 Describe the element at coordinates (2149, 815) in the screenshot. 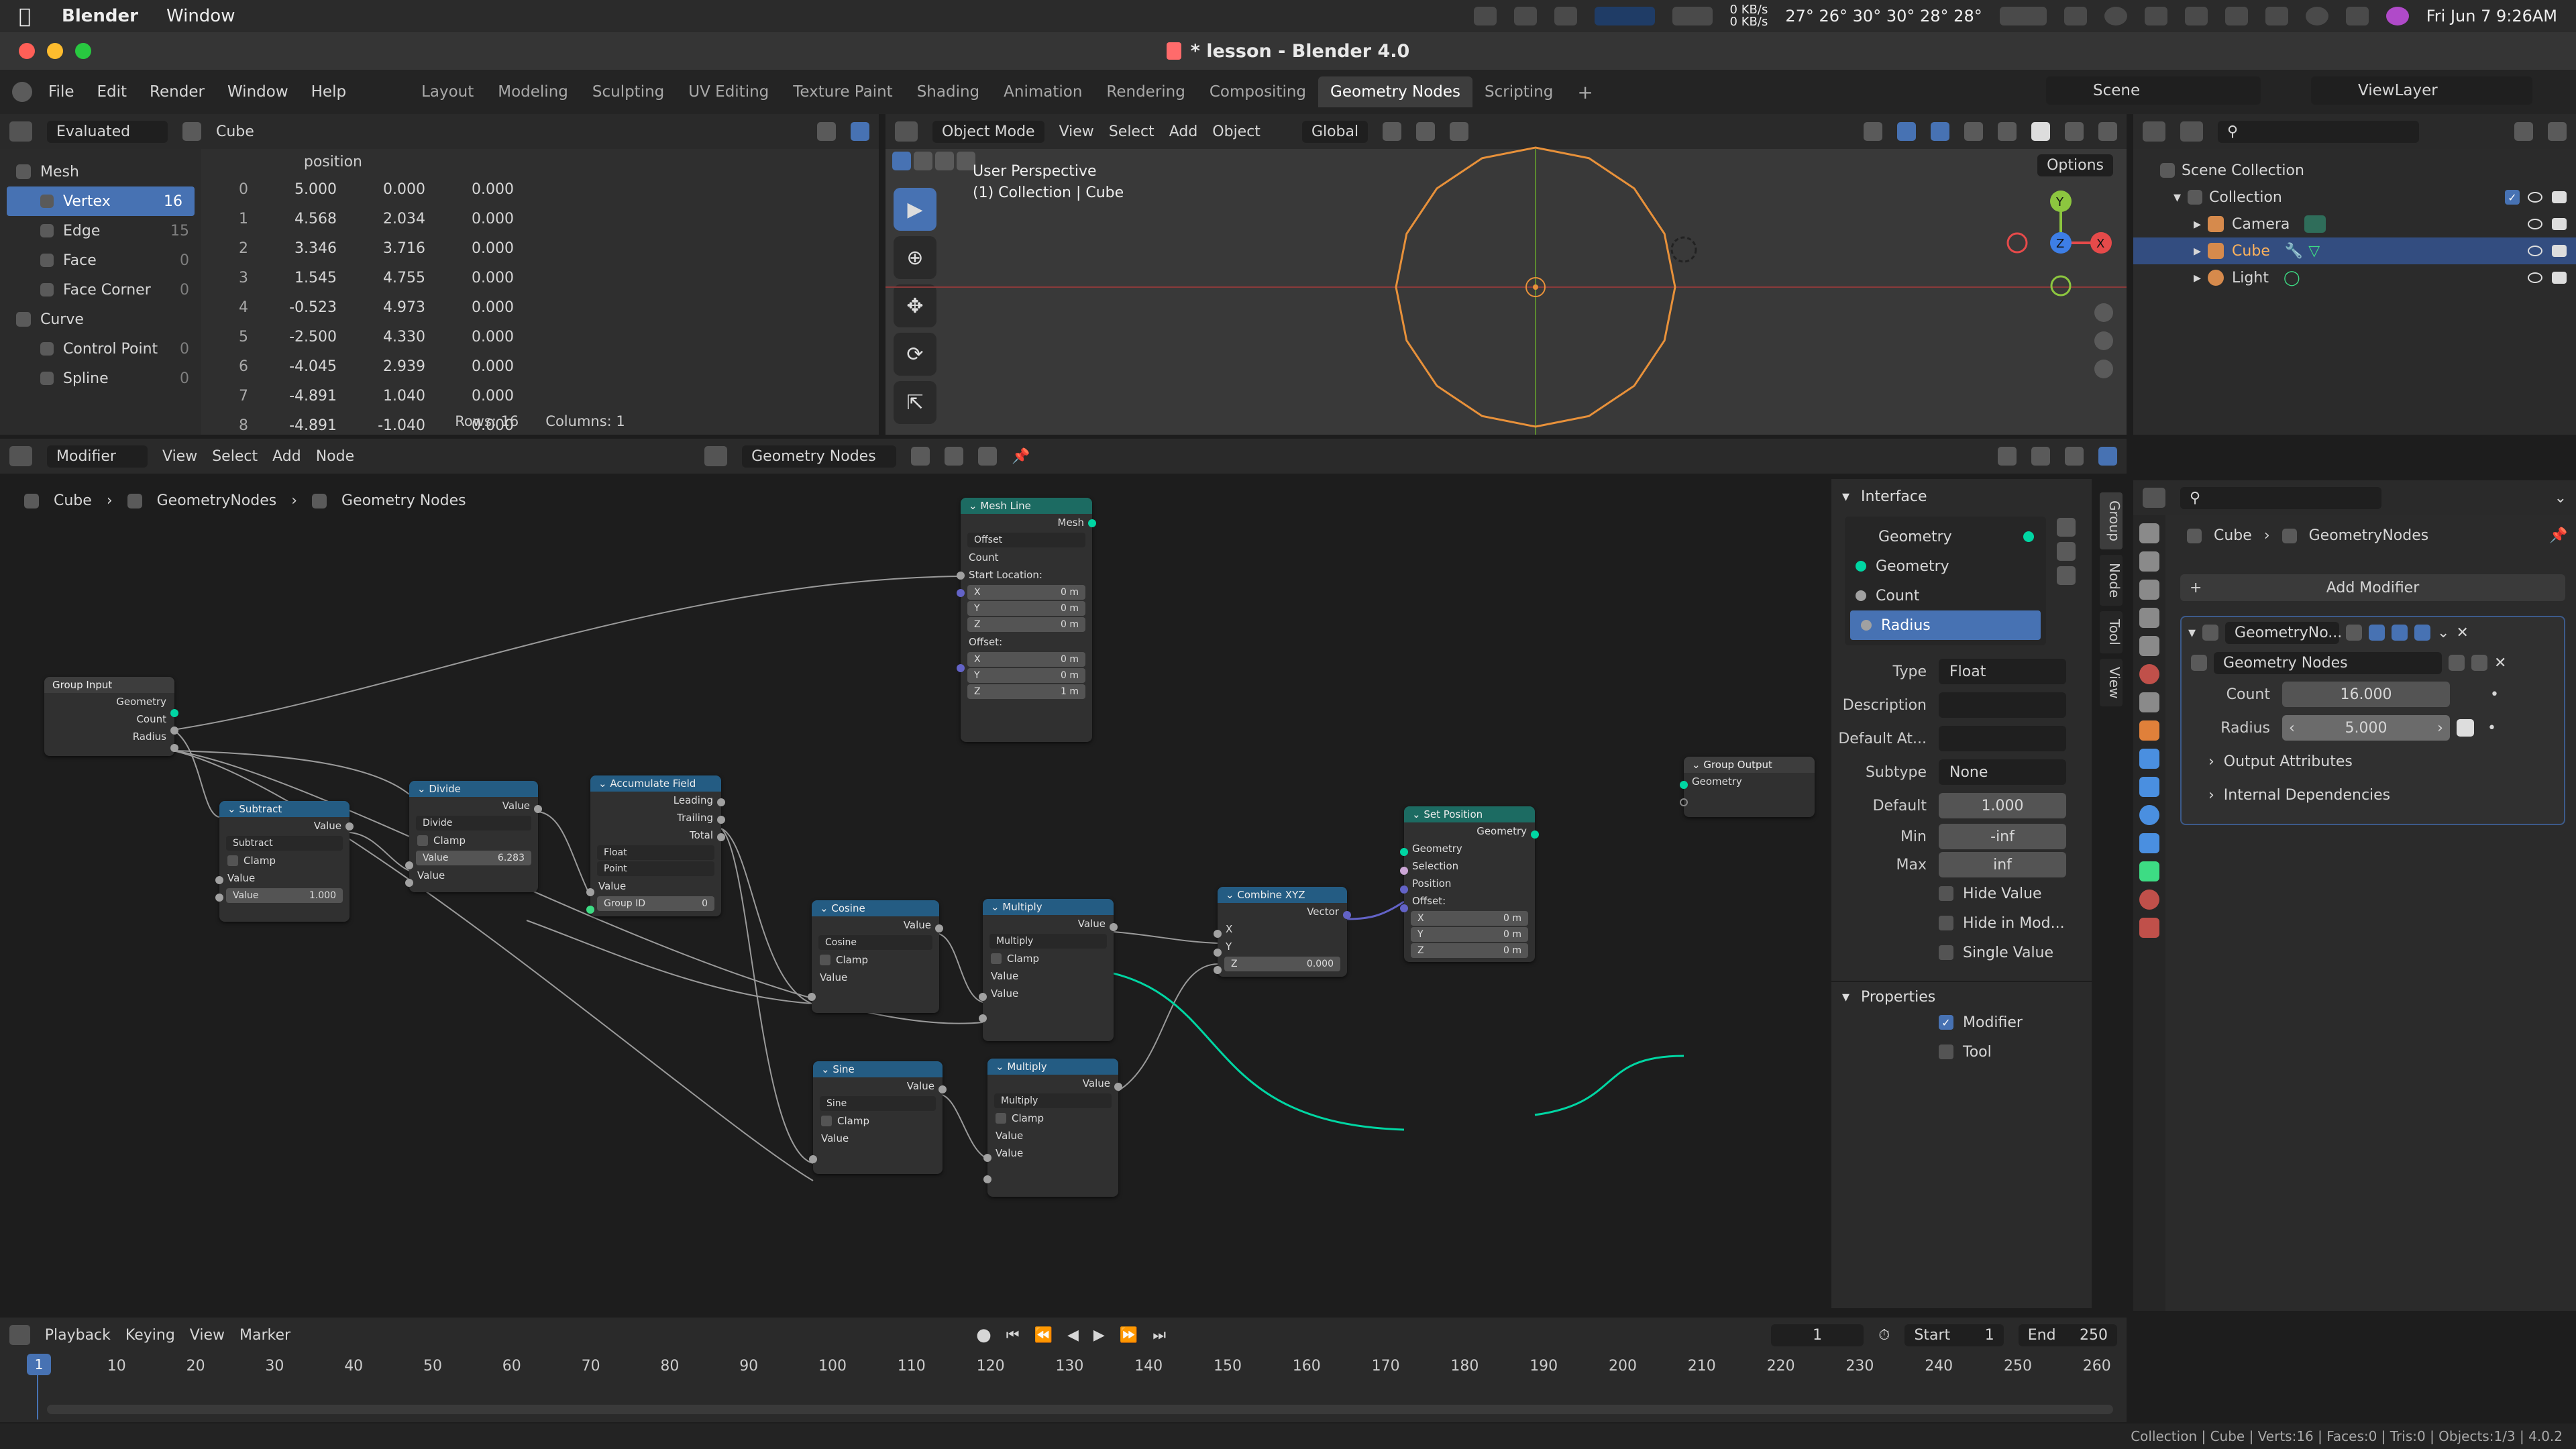

I see `physics-tab-icon` at that location.